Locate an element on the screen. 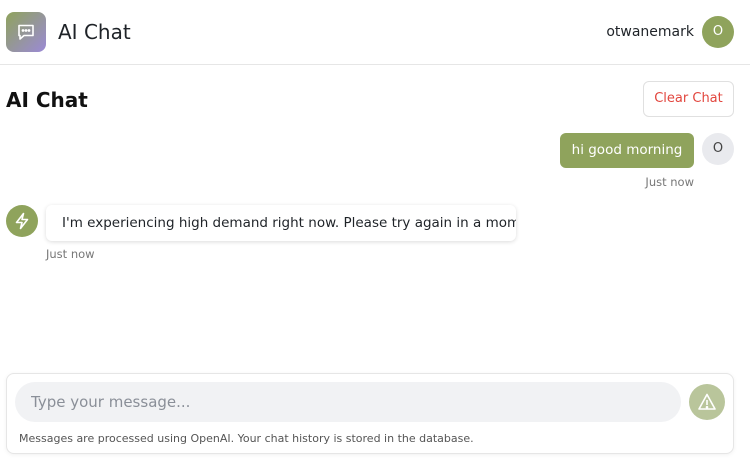 Image resolution: width=750 pixels, height=468 pixels. app-header: AI Chat otwanemark O is located at coordinates (375, 32).